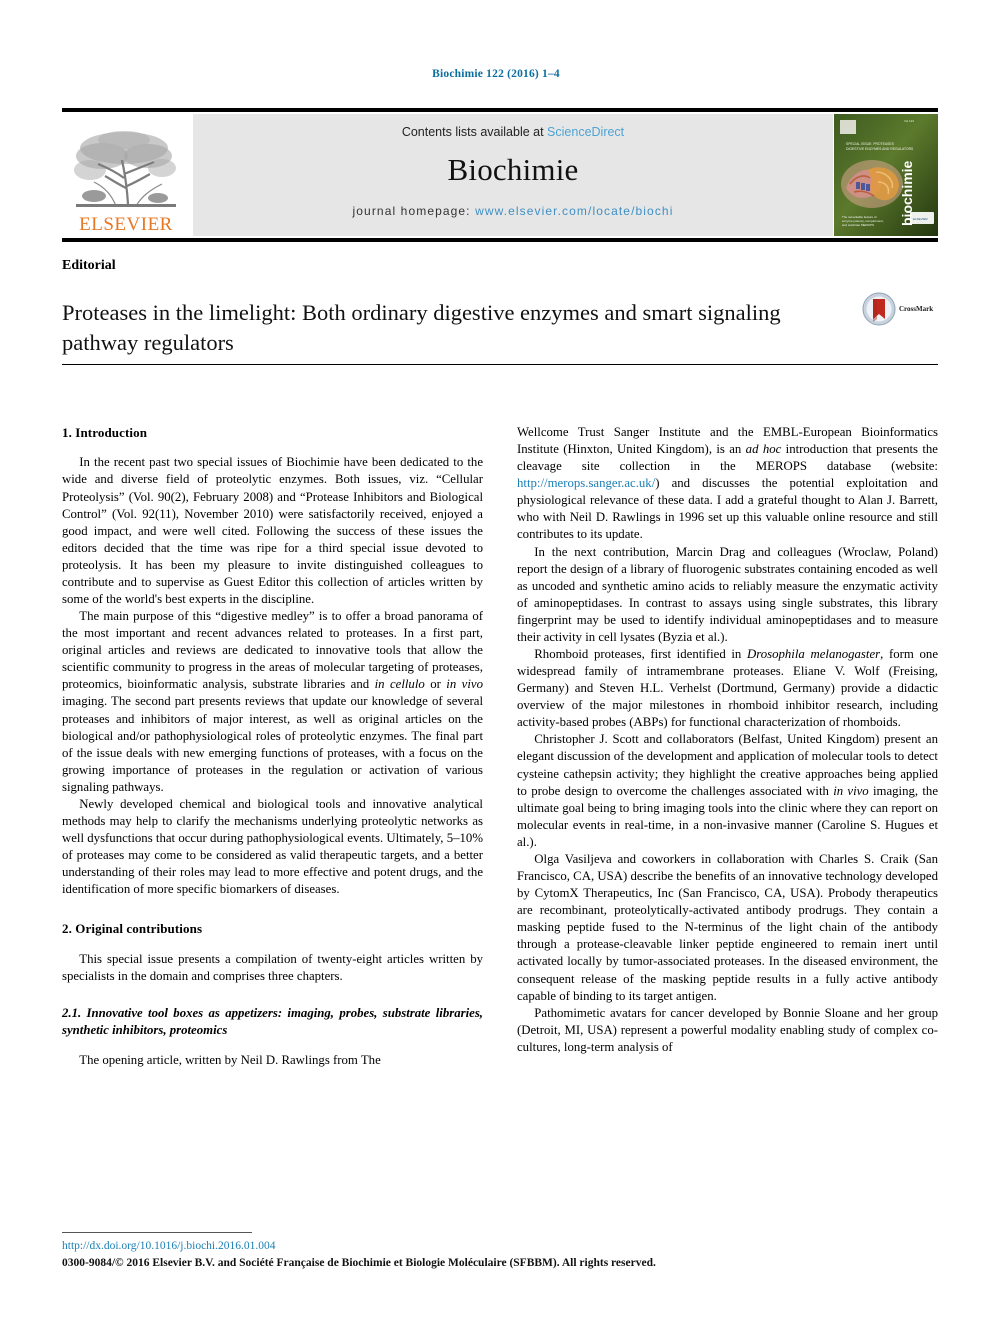  What do you see at coordinates (513, 169) in the screenshot?
I see `journal-title: Biochimie` at bounding box center [513, 169].